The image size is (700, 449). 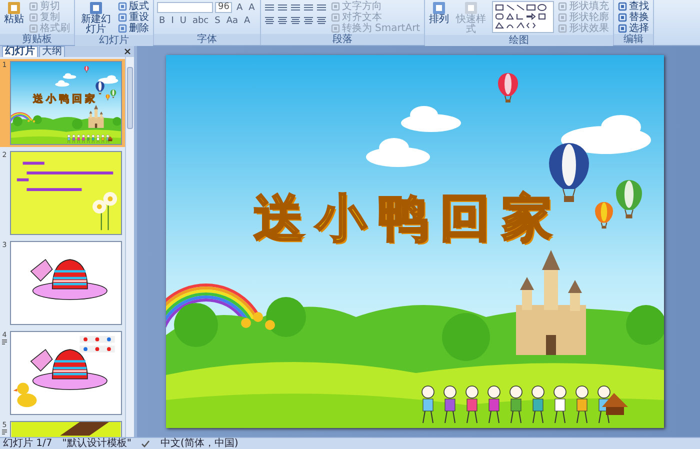 What do you see at coordinates (105, 211) in the screenshot?
I see `flowers-drawing` at bounding box center [105, 211].